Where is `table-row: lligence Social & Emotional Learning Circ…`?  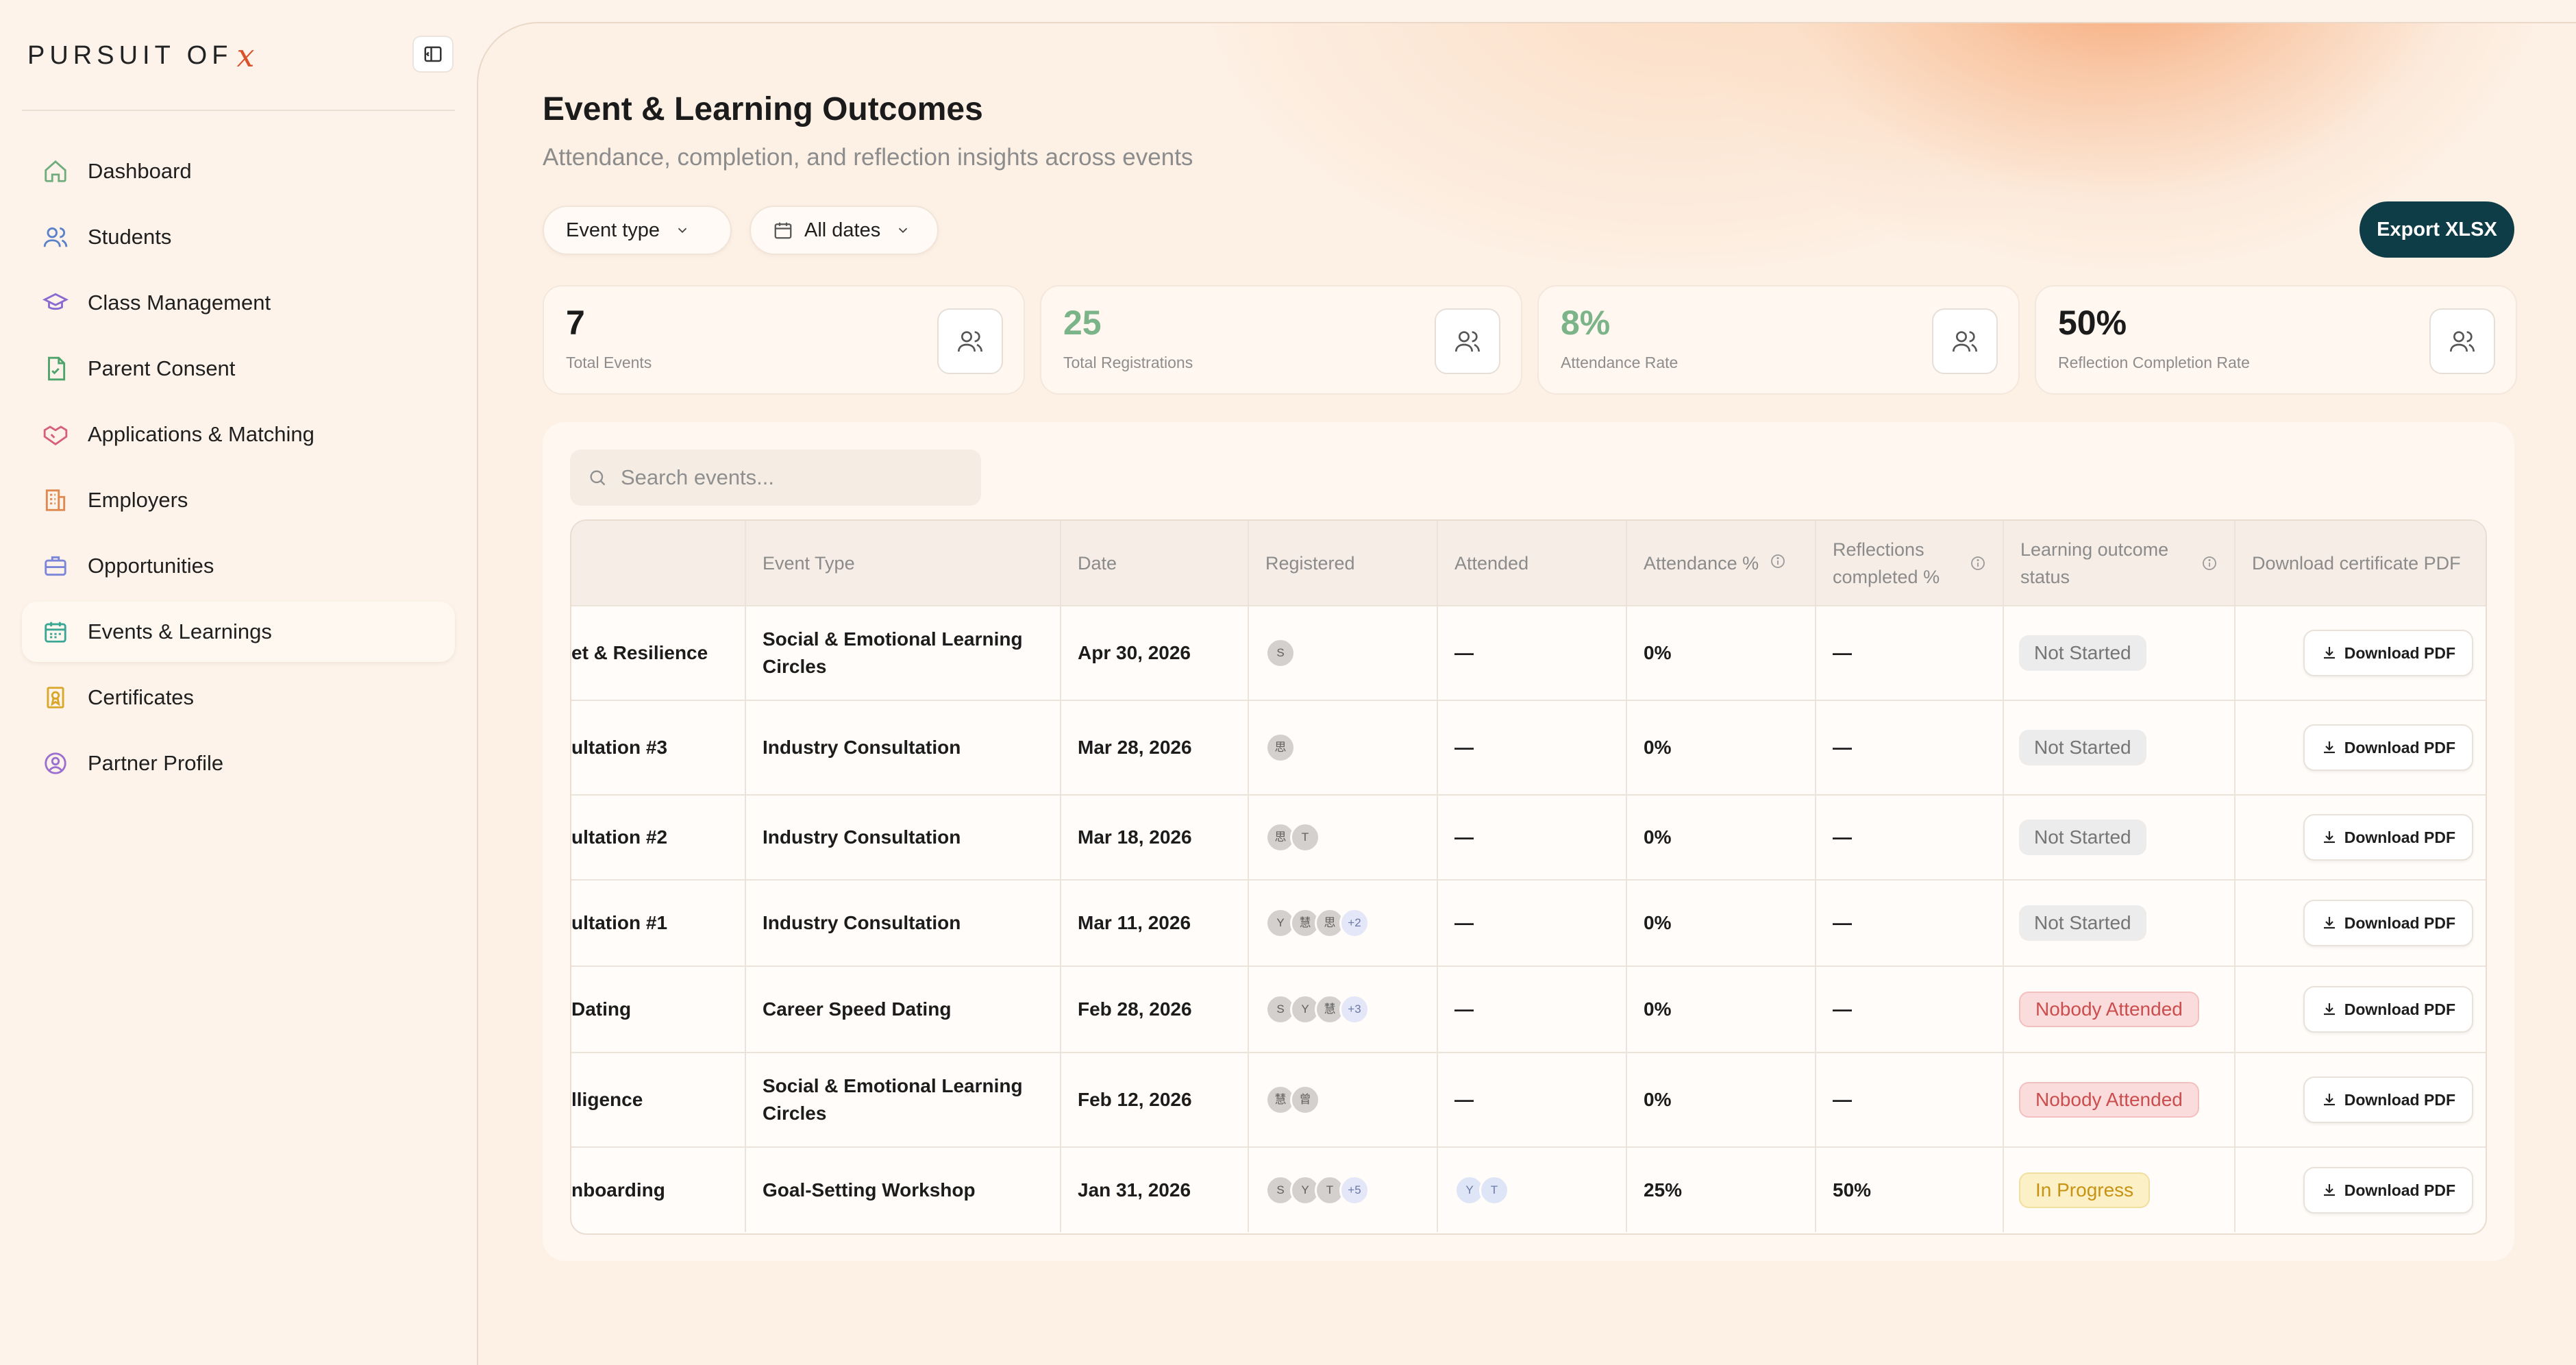
table-row: lligence Social & Emotional Learning Circ… is located at coordinates (1528, 1099).